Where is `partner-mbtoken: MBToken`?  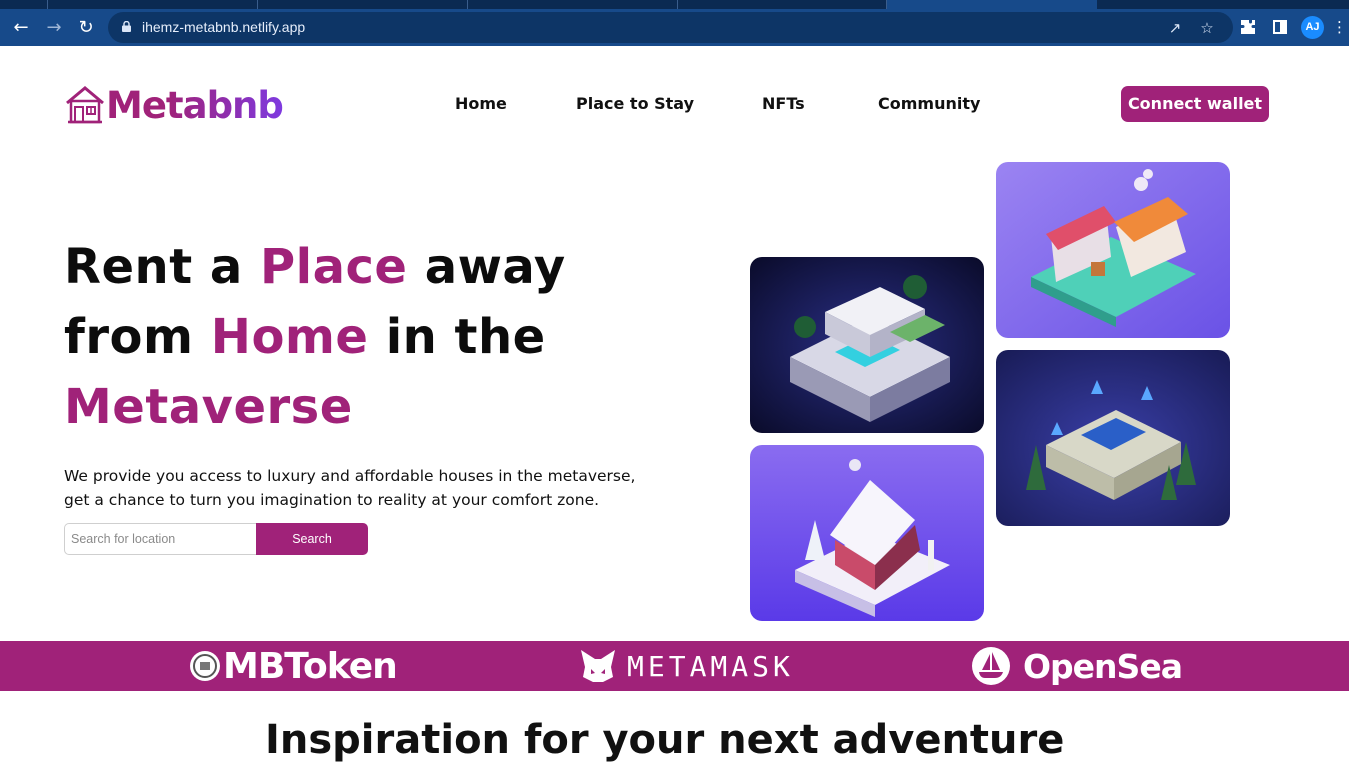
partner-mbtoken: MBToken is located at coordinates (293, 666).